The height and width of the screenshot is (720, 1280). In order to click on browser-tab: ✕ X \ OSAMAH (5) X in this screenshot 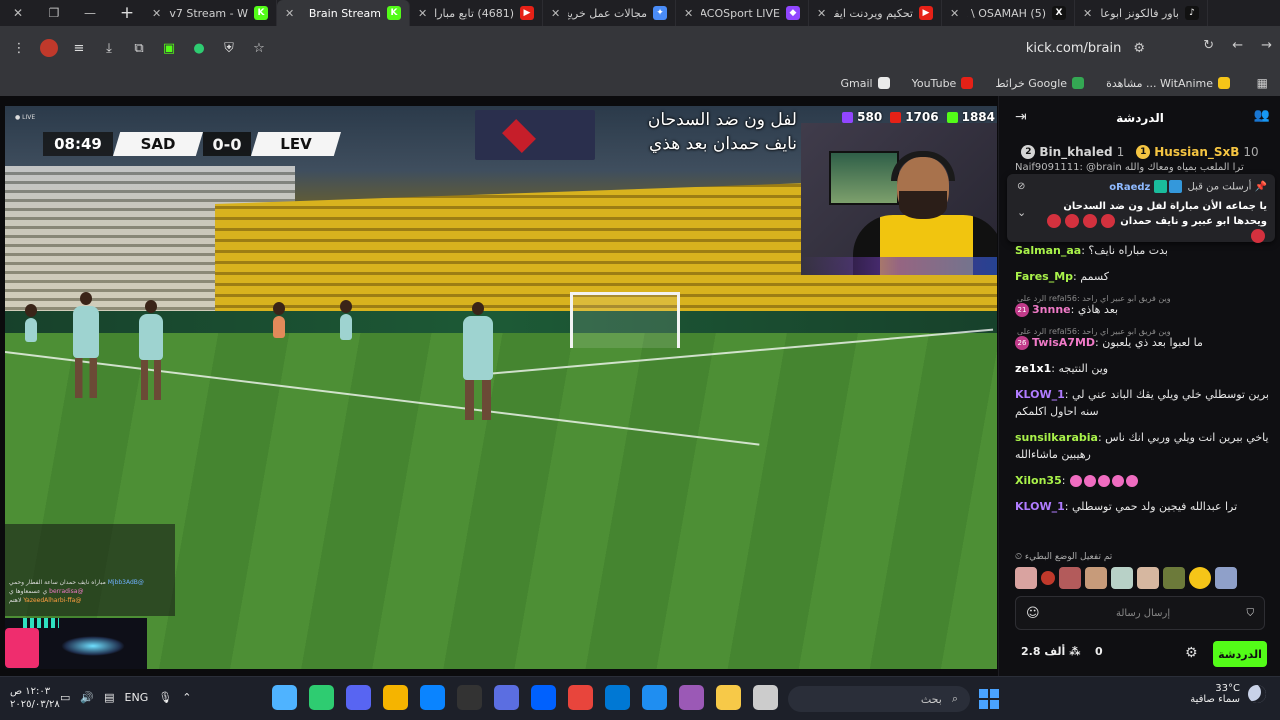, I will do `click(1008, 13)`.